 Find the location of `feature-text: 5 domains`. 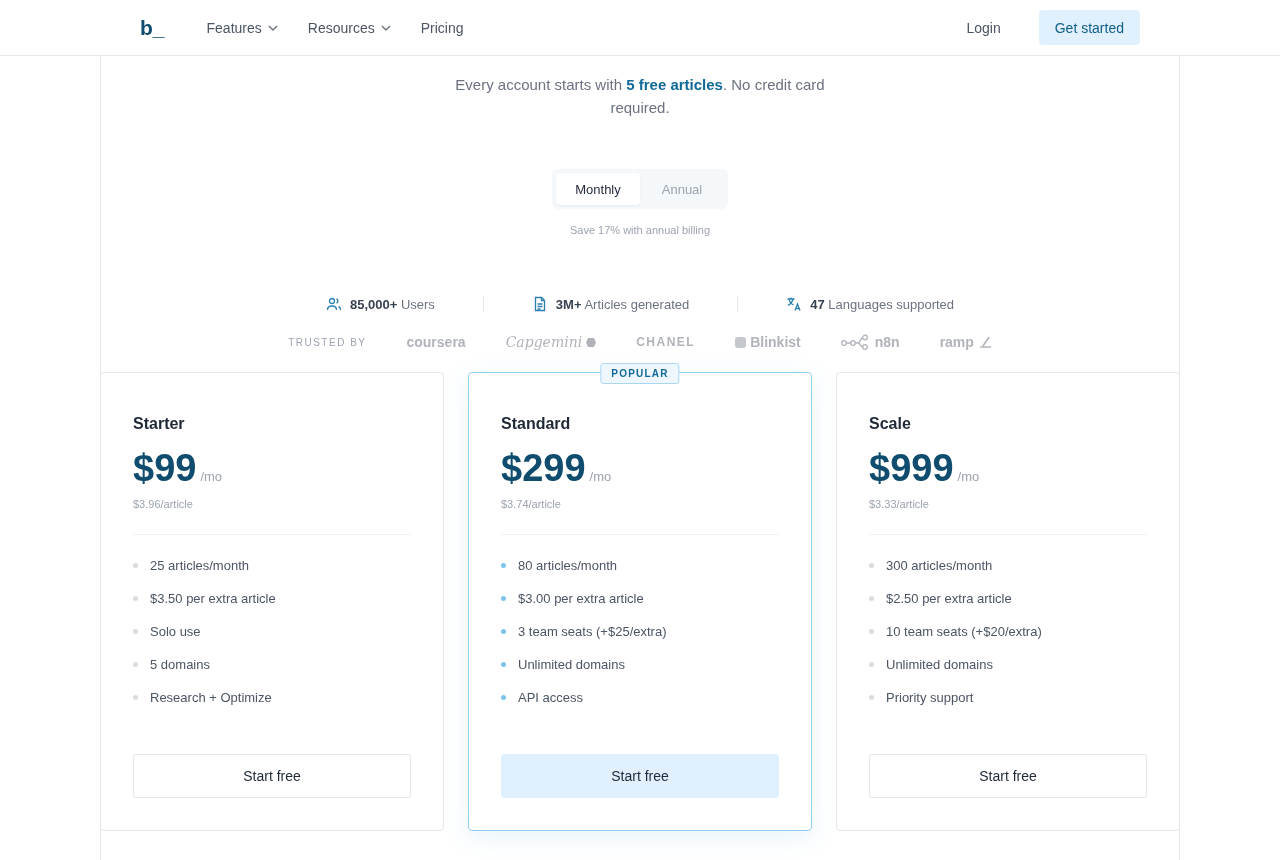

feature-text: 5 domains is located at coordinates (180, 664).